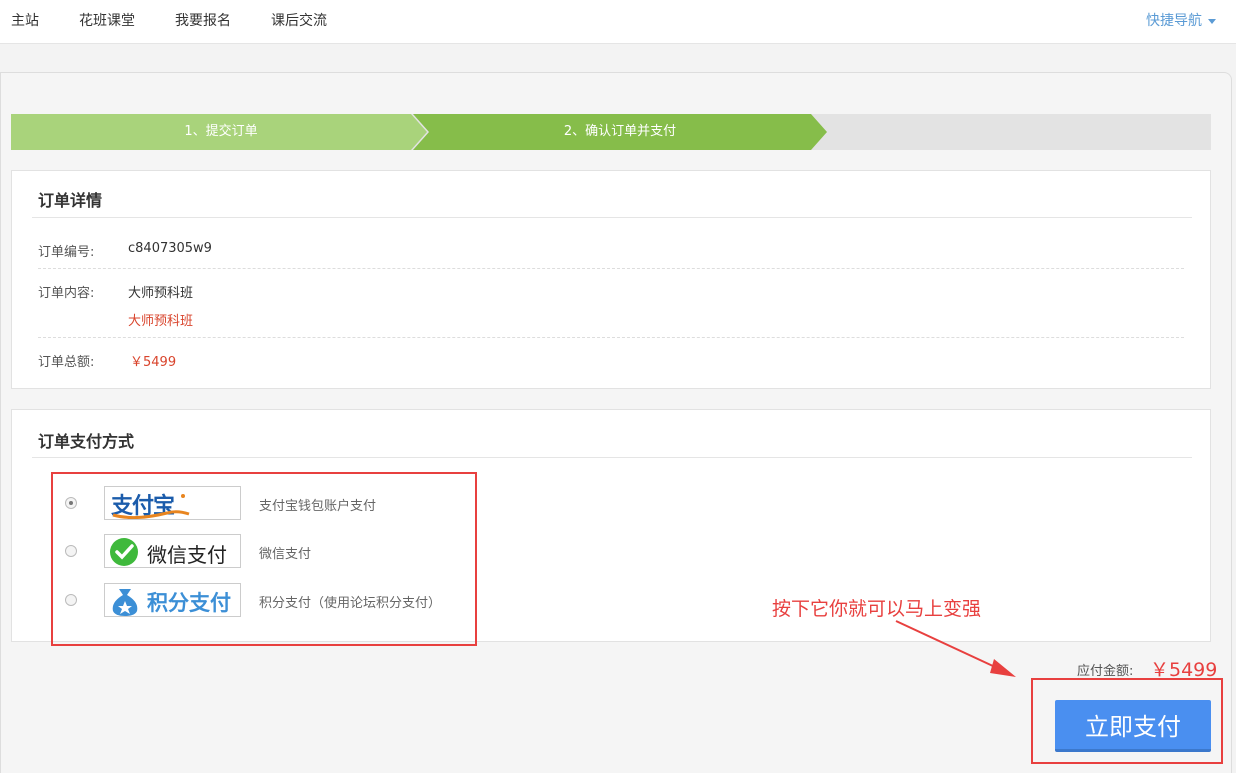 This screenshot has height=773, width=1236. I want to click on payable-amount-label: 应付金额:, so click(1105, 671).